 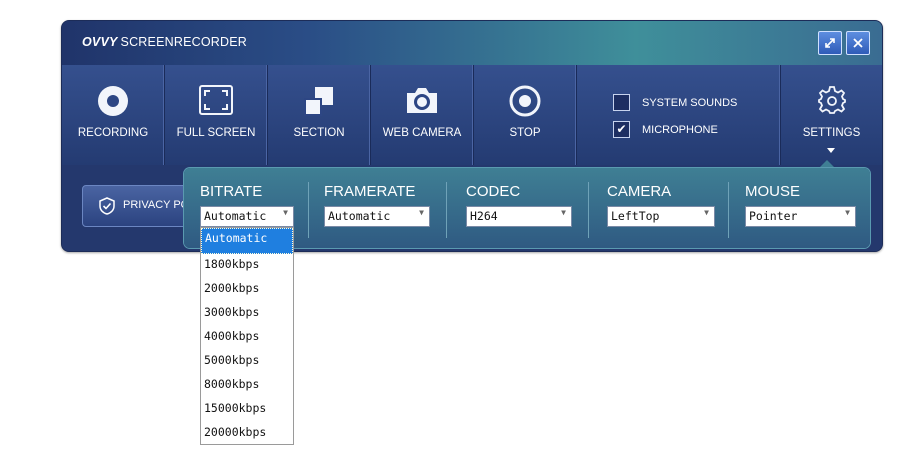 I want to click on settings-button: SETTINGS, so click(x=831, y=115).